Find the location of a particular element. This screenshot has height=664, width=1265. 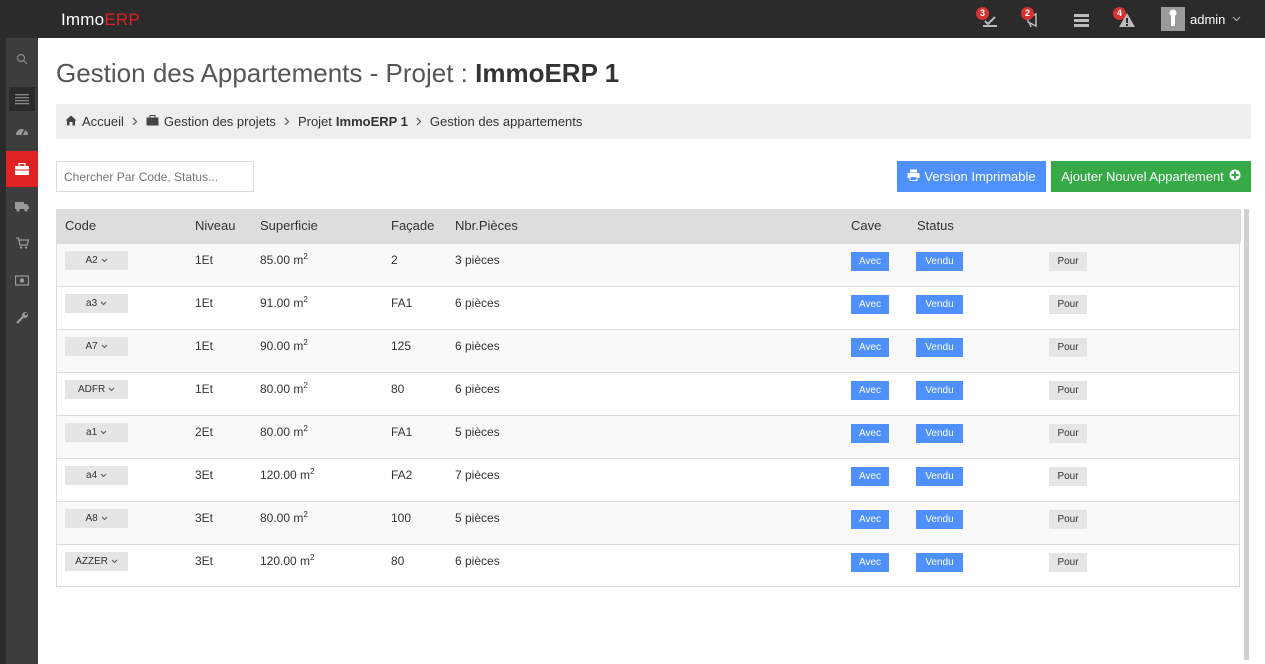

plus-circle-icon is located at coordinates (1232, 176).